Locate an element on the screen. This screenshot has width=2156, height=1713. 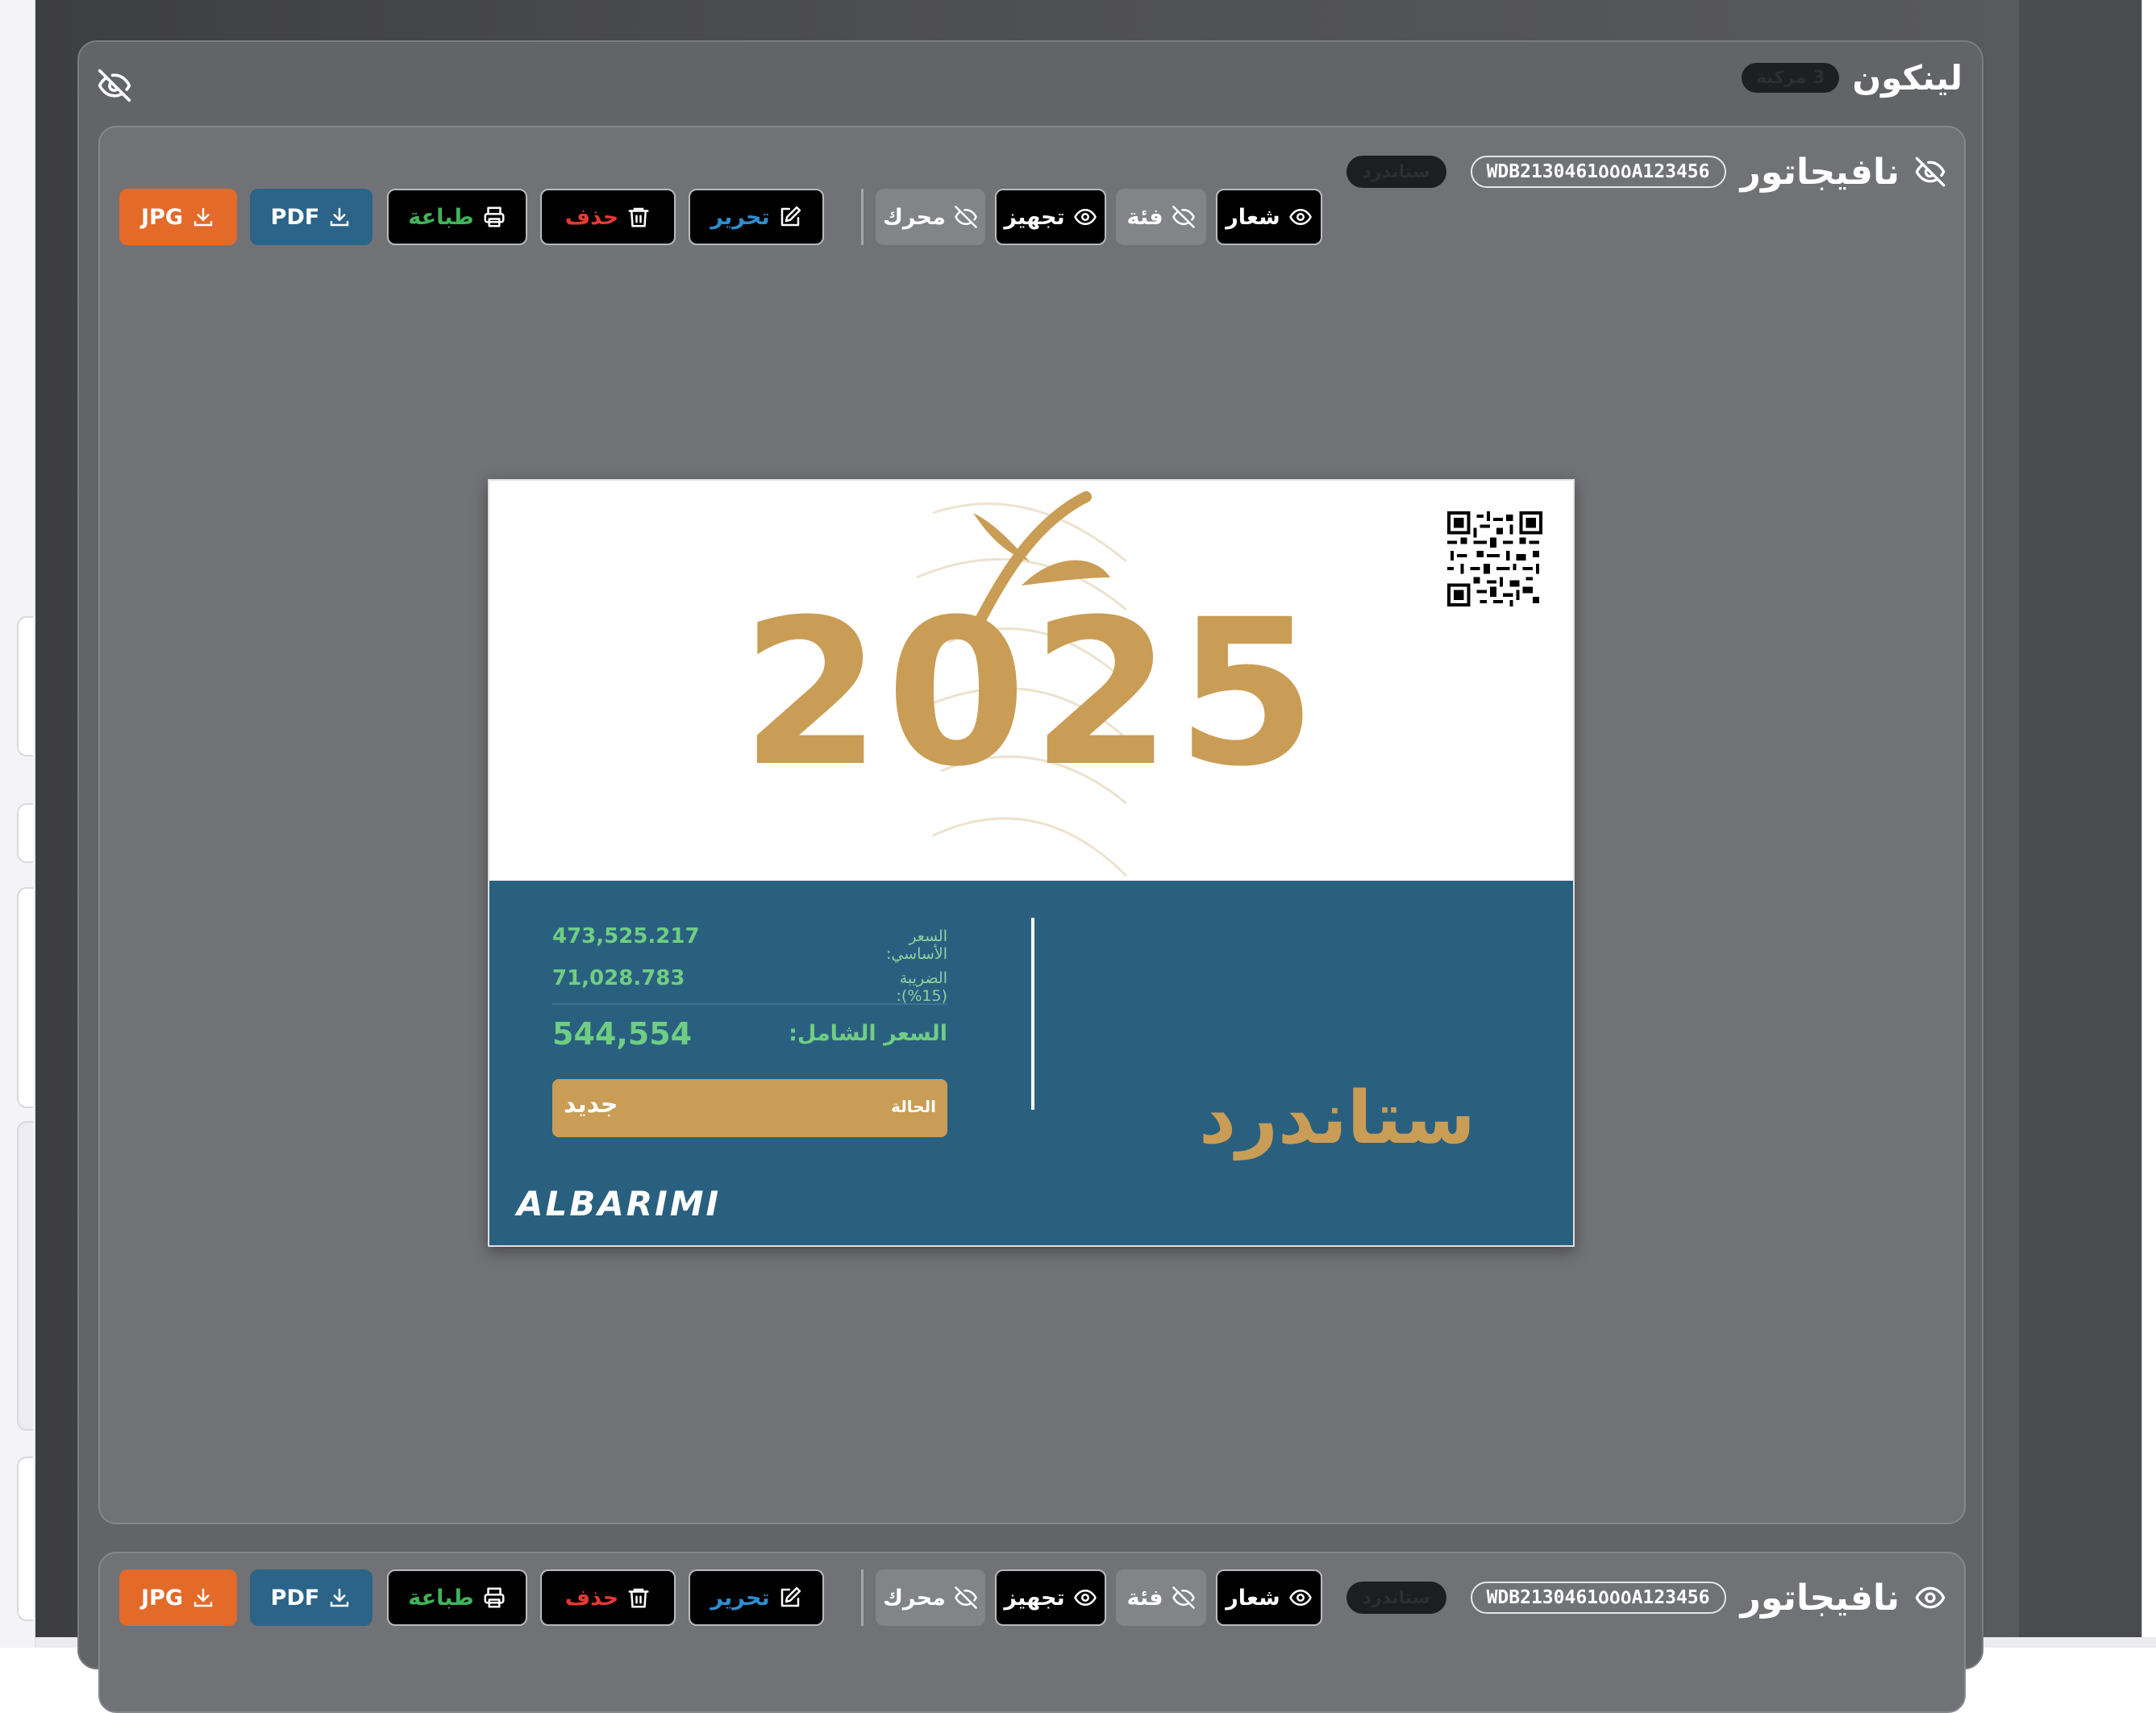
sticker-trim-name: ستاندرد is located at coordinates (1337, 1118).